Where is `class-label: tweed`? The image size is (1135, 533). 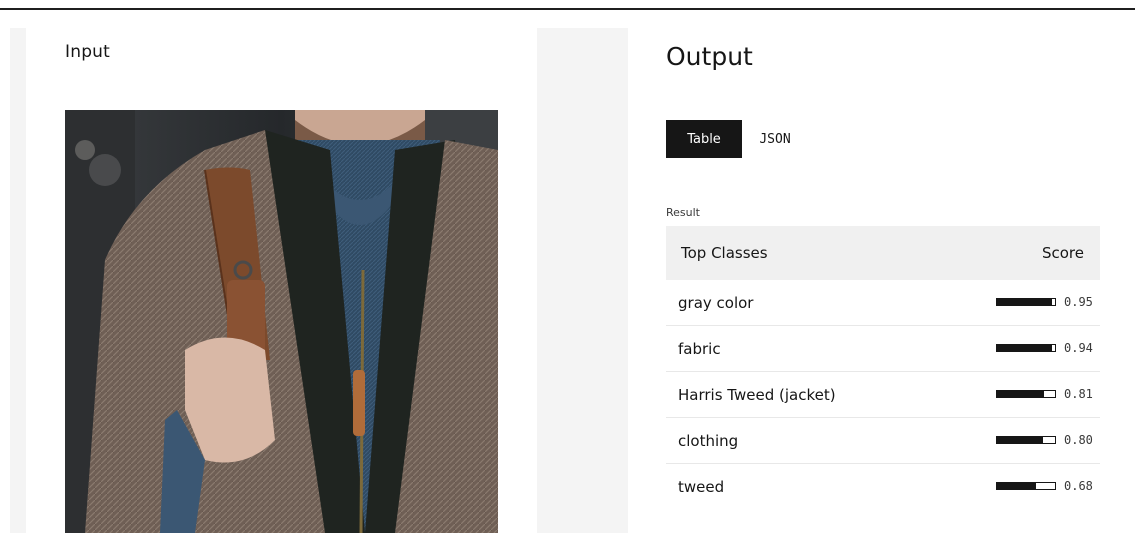 class-label: tweed is located at coordinates (701, 487).